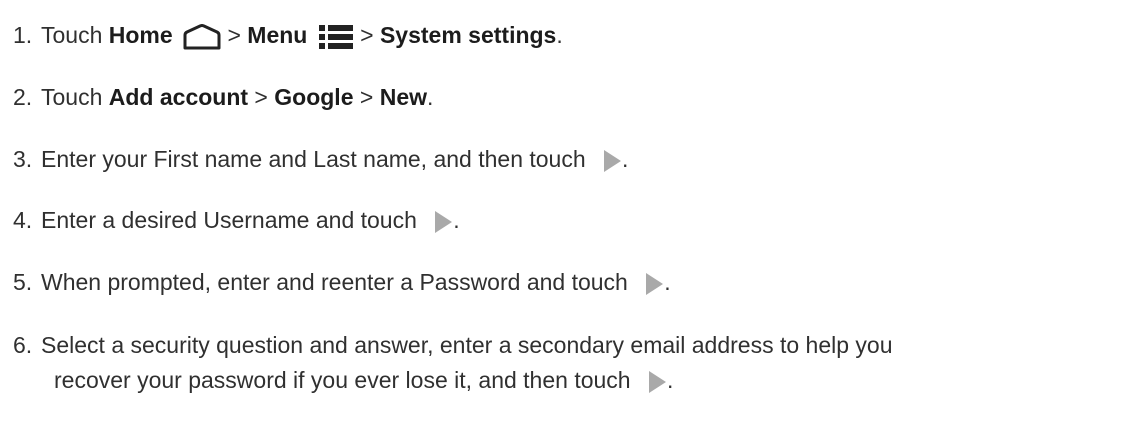 Image resolution: width=1146 pixels, height=436 pixels. Describe the element at coordinates (178, 97) in the screenshot. I see `add-account-label: Add account` at that location.